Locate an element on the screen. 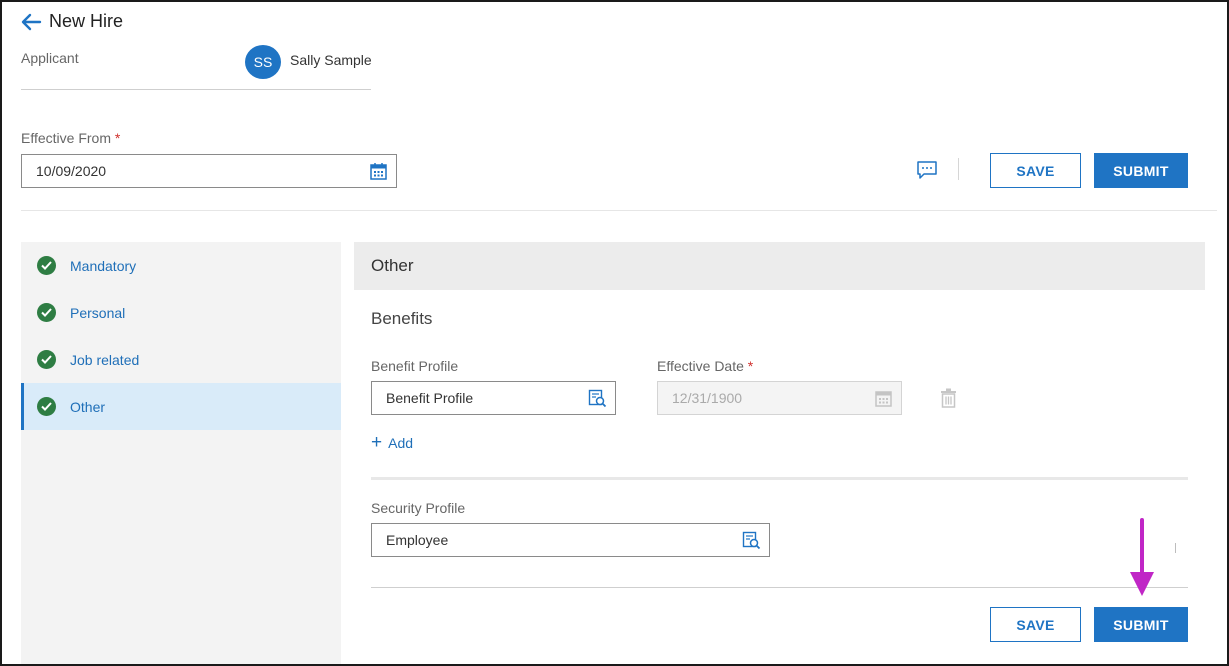 The image size is (1229, 666). arrow-down-annotation is located at coordinates (1142, 560).